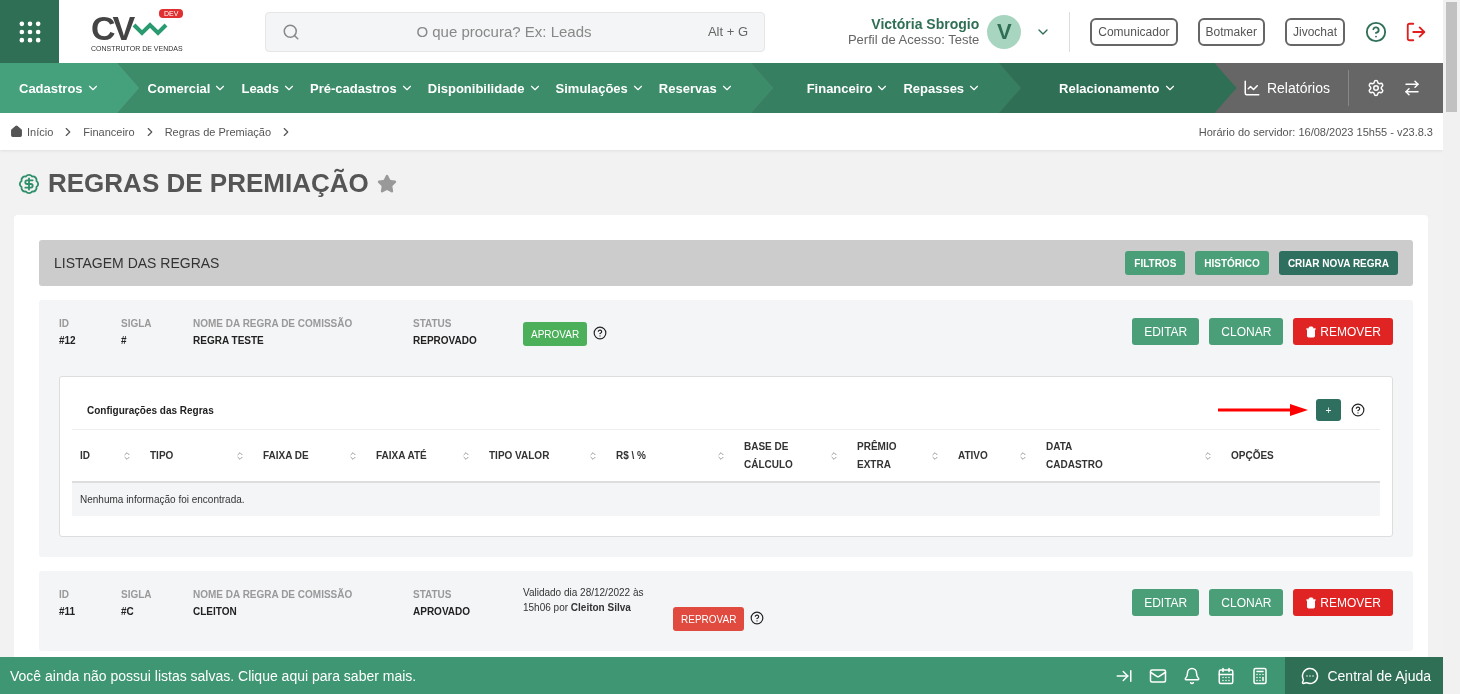 The image size is (1460, 694). What do you see at coordinates (59, 88) in the screenshot?
I see `nav-item: Cadastros` at bounding box center [59, 88].